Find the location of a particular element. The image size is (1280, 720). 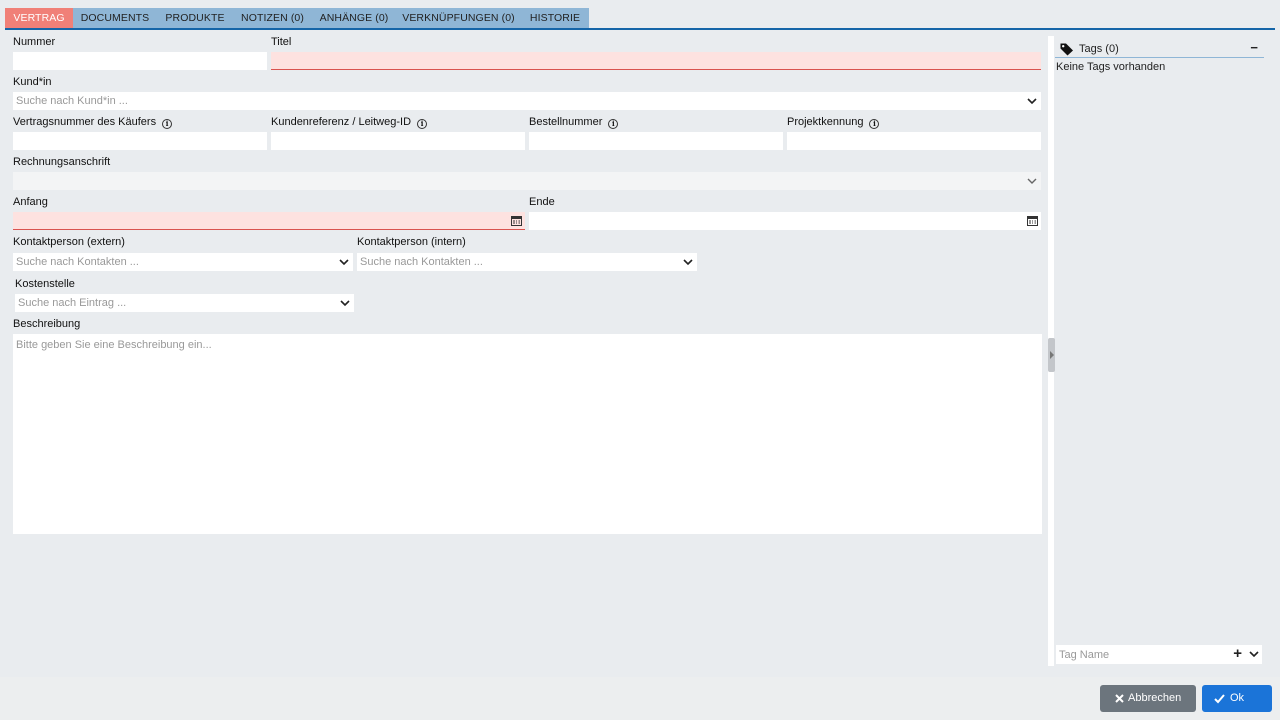

tag-icon is located at coordinates (1066, 49).